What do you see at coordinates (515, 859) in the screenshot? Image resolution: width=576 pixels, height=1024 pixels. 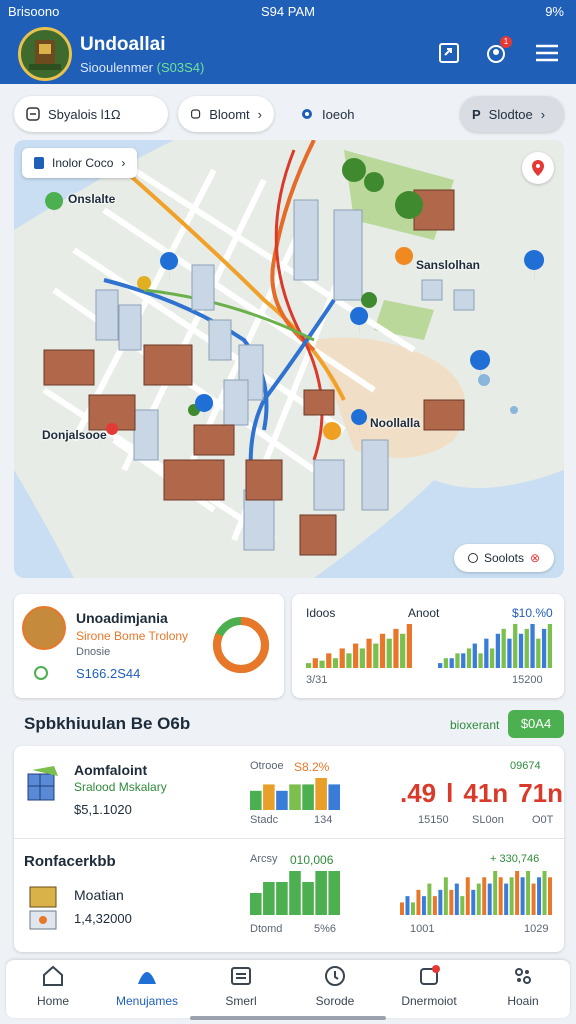 I see `item-right-header: + 330,746` at bounding box center [515, 859].